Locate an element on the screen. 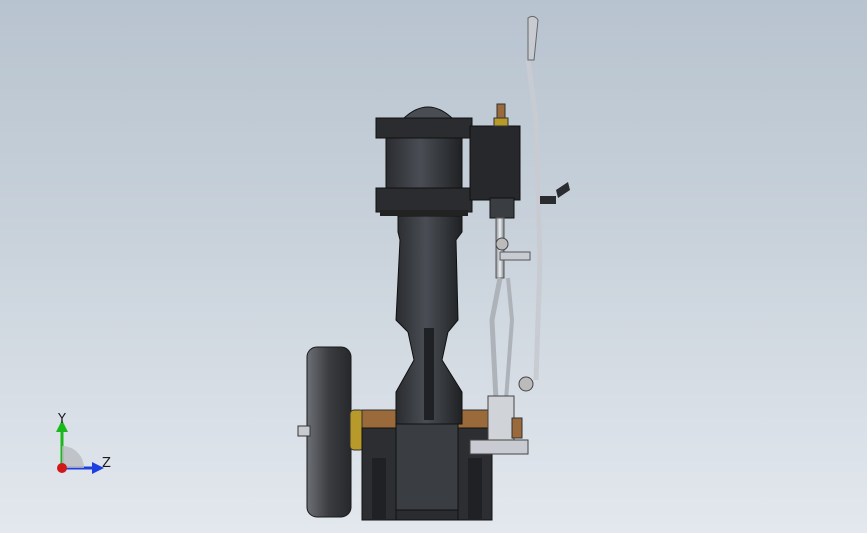  z-axis-label: Z is located at coordinates (106, 463).